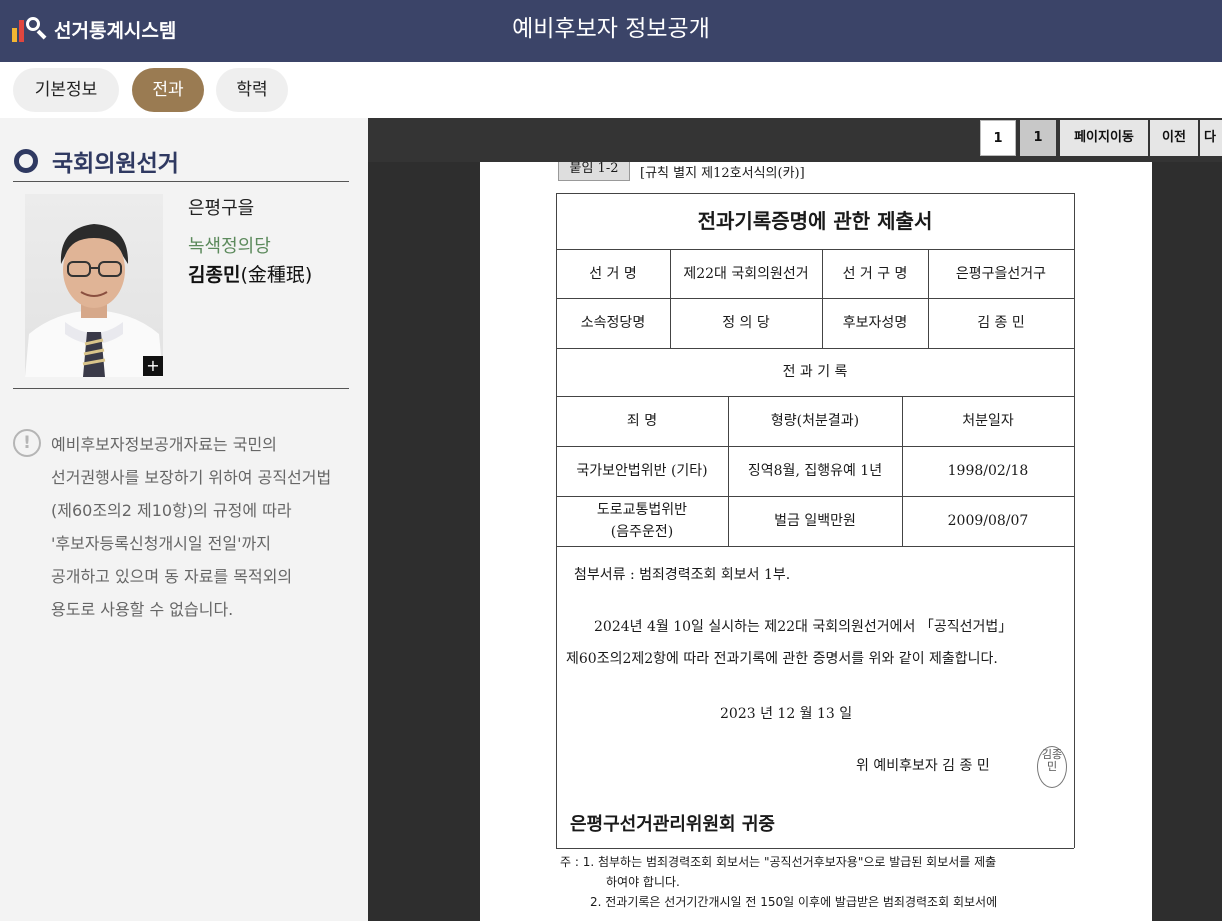 The width and height of the screenshot is (1222, 921). I want to click on candidate-name-line: 김종민(金種珉), so click(250, 273).